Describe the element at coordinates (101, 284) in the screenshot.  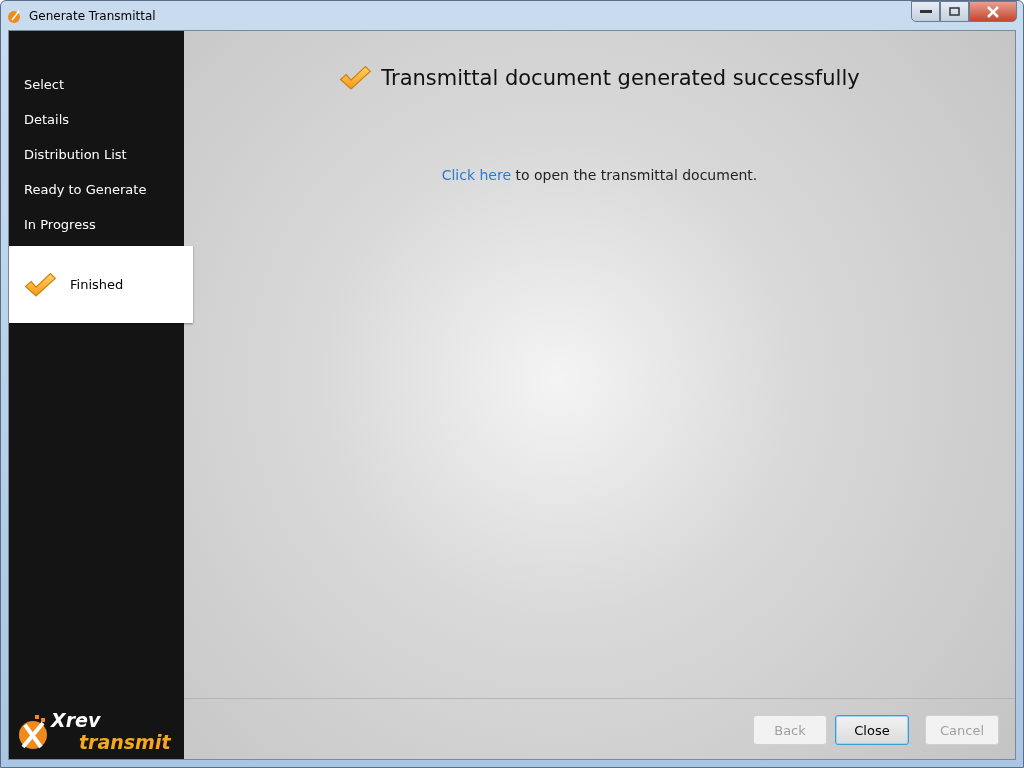
I see `wizard-step: Finished` at that location.